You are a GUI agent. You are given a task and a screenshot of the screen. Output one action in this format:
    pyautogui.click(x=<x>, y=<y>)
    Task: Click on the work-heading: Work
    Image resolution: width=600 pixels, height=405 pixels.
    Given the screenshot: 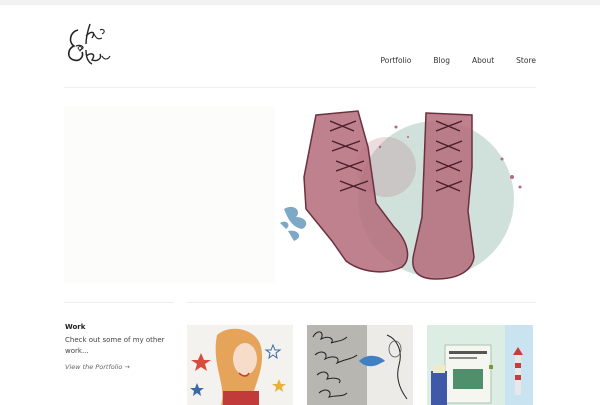 What is the action you would take?
    pyautogui.click(x=75, y=327)
    